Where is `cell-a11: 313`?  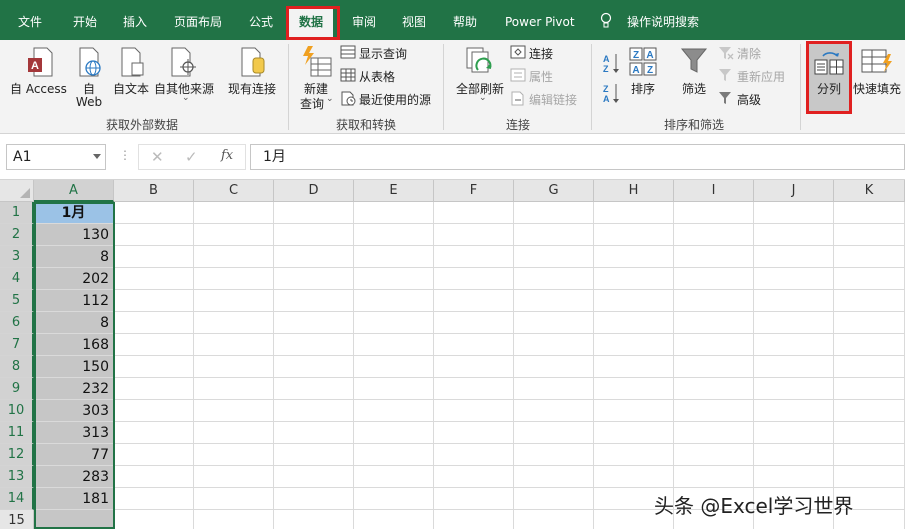
cell-a11: 313 is located at coordinates (74, 433).